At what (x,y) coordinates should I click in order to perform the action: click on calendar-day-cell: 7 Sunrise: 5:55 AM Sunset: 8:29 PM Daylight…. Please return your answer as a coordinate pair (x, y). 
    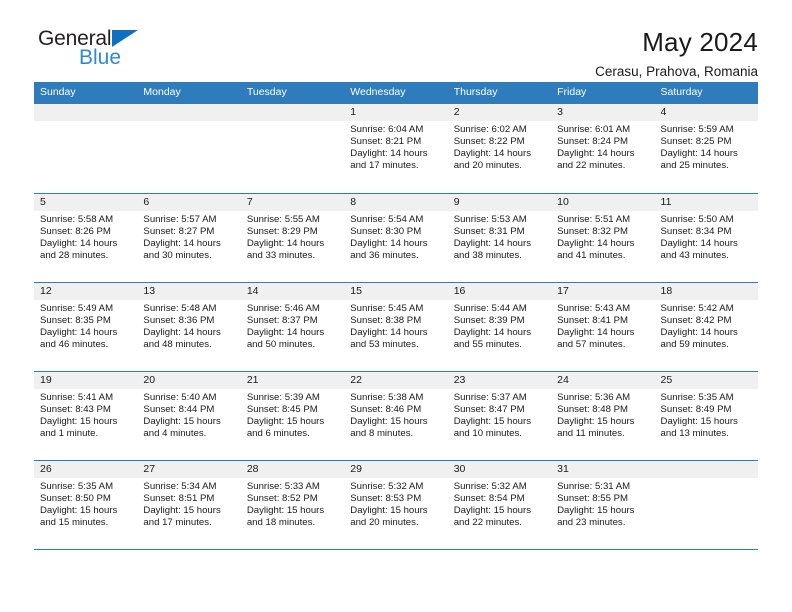
    Looking at the image, I should click on (292, 238).